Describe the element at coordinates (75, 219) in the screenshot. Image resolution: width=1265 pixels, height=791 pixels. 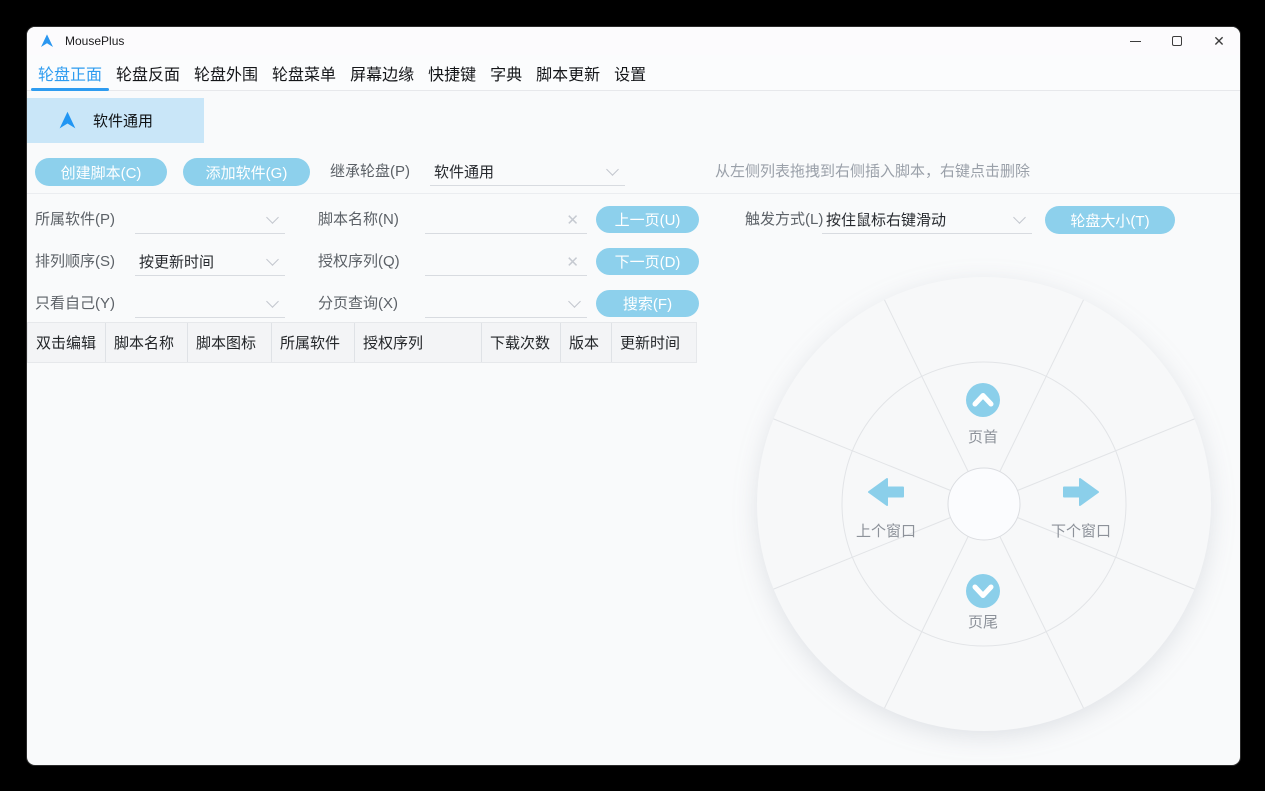
I see `owner-software-label: 所属软件(P)` at that location.